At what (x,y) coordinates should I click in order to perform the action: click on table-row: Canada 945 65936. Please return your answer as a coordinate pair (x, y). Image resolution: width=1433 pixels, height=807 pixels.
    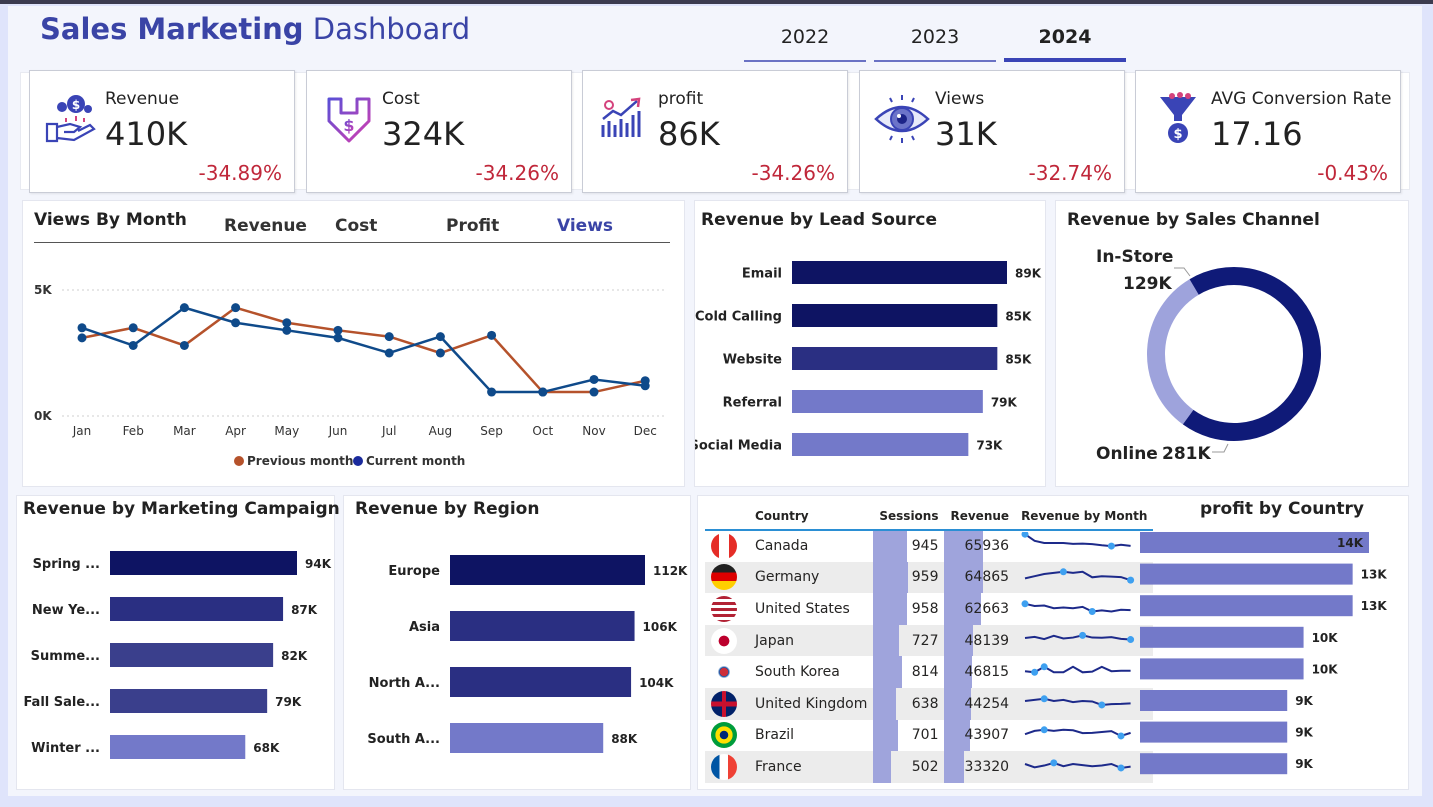
    Looking at the image, I should click on (929, 546).